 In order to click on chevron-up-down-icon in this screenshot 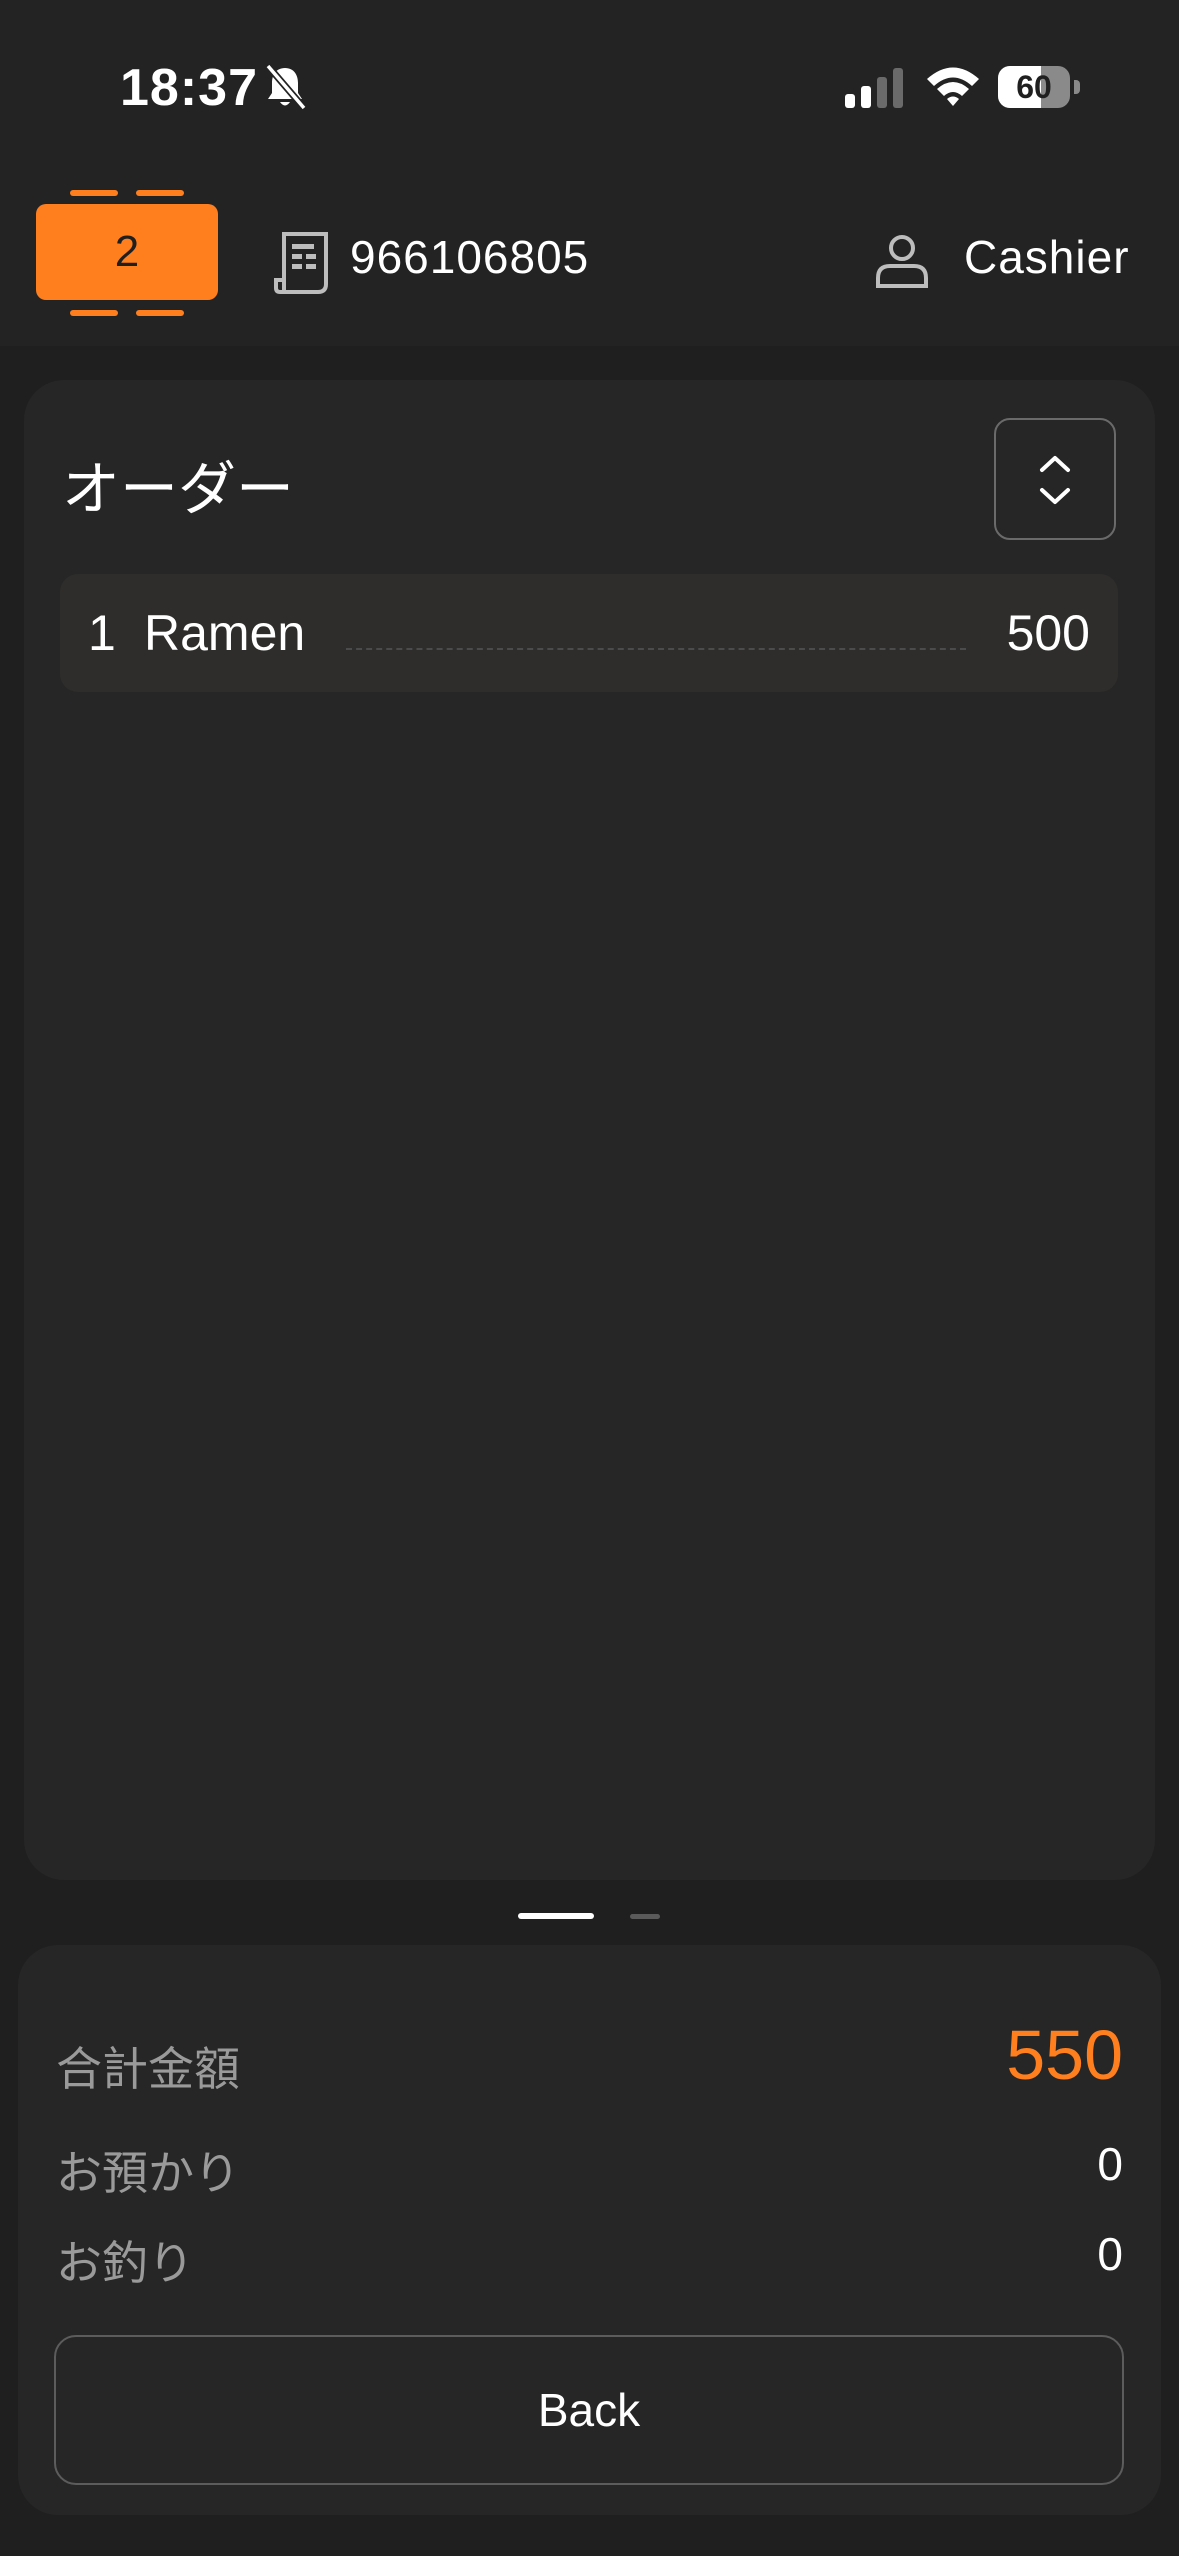, I will do `click(1055, 480)`.